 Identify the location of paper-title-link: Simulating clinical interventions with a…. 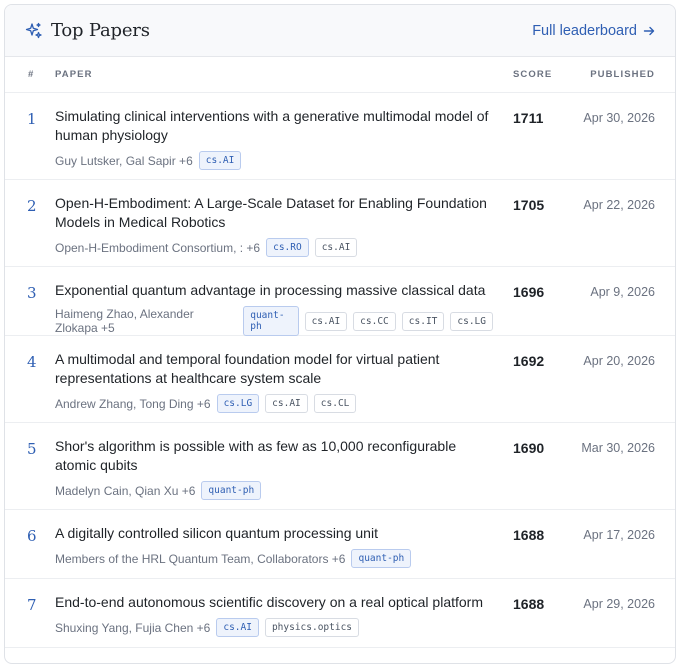
(274, 126).